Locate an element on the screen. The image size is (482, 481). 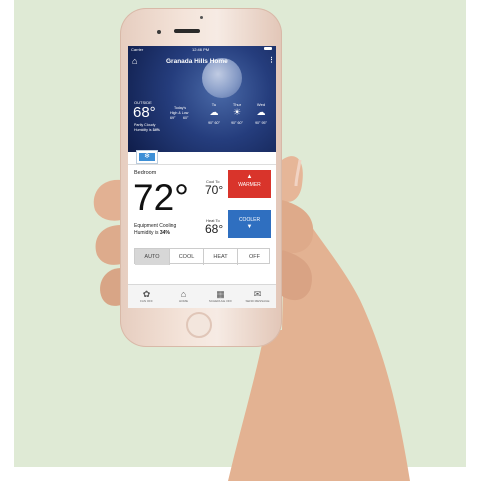
forecast-day: Wed ☁ 90° 95° is located at coordinates (261, 113).